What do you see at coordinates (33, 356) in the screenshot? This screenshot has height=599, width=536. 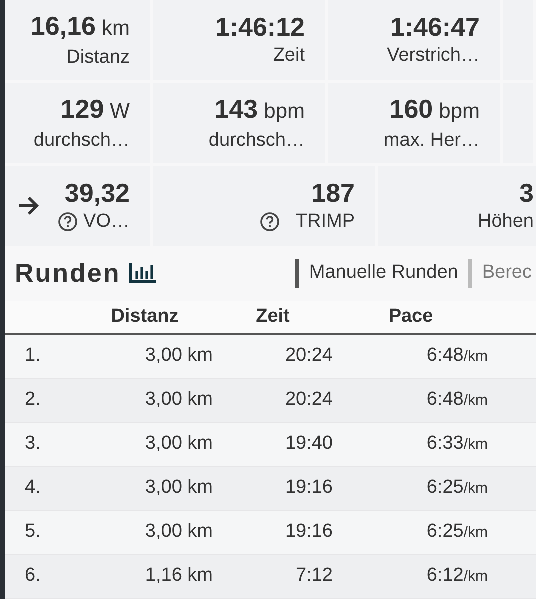 I see `table-cell-text: 1.` at bounding box center [33, 356].